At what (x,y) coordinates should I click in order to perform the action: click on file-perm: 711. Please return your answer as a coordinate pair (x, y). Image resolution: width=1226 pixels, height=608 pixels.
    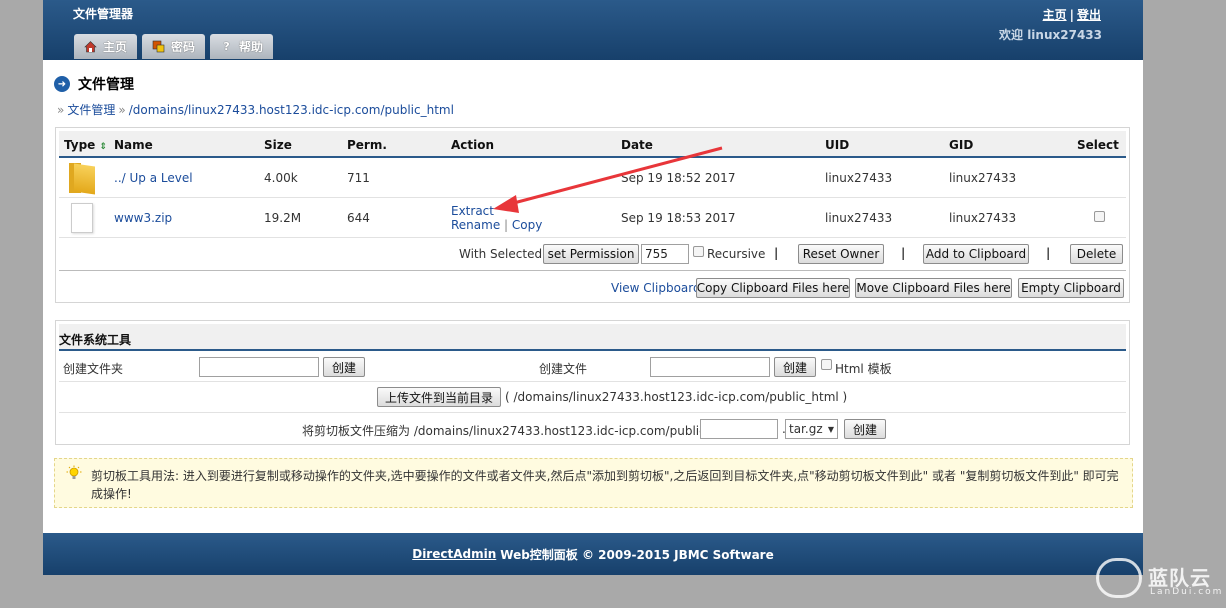
    Looking at the image, I should click on (358, 178).